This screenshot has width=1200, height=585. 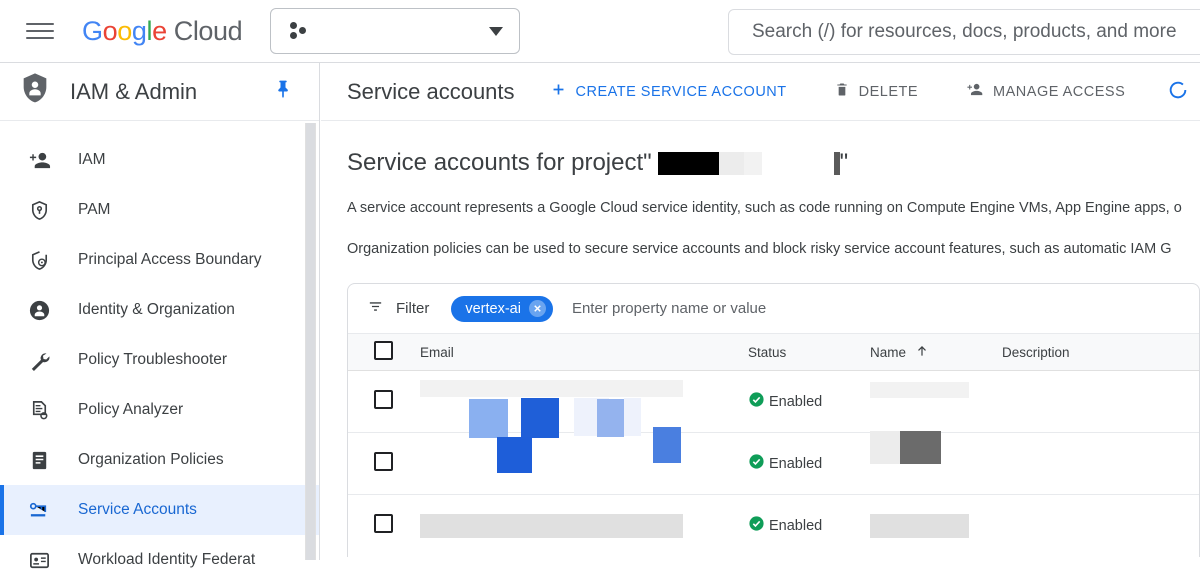 I want to click on google-wordmark: Google, so click(x=124, y=30).